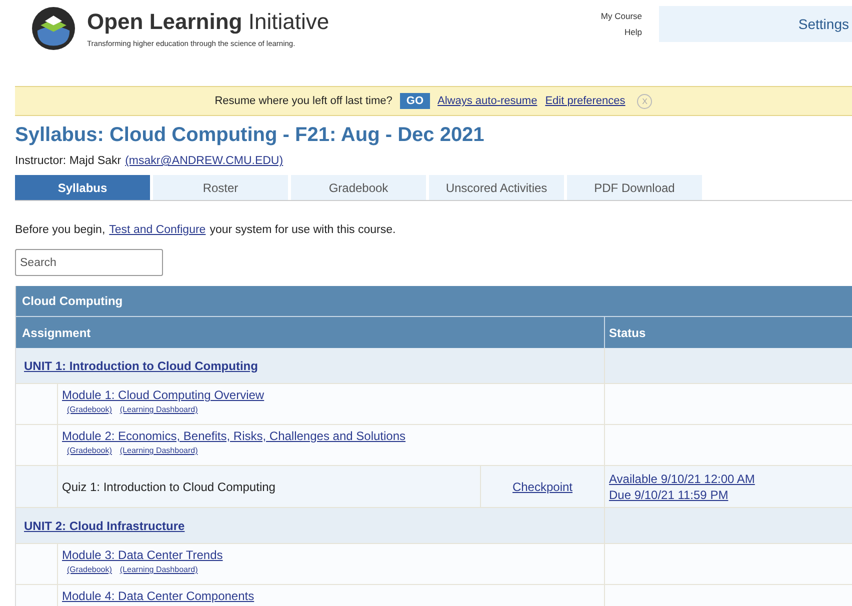 The image size is (852, 606). Describe the element at coordinates (331, 395) in the screenshot. I see `module-link: Module 1: Cloud Computing Overview` at that location.